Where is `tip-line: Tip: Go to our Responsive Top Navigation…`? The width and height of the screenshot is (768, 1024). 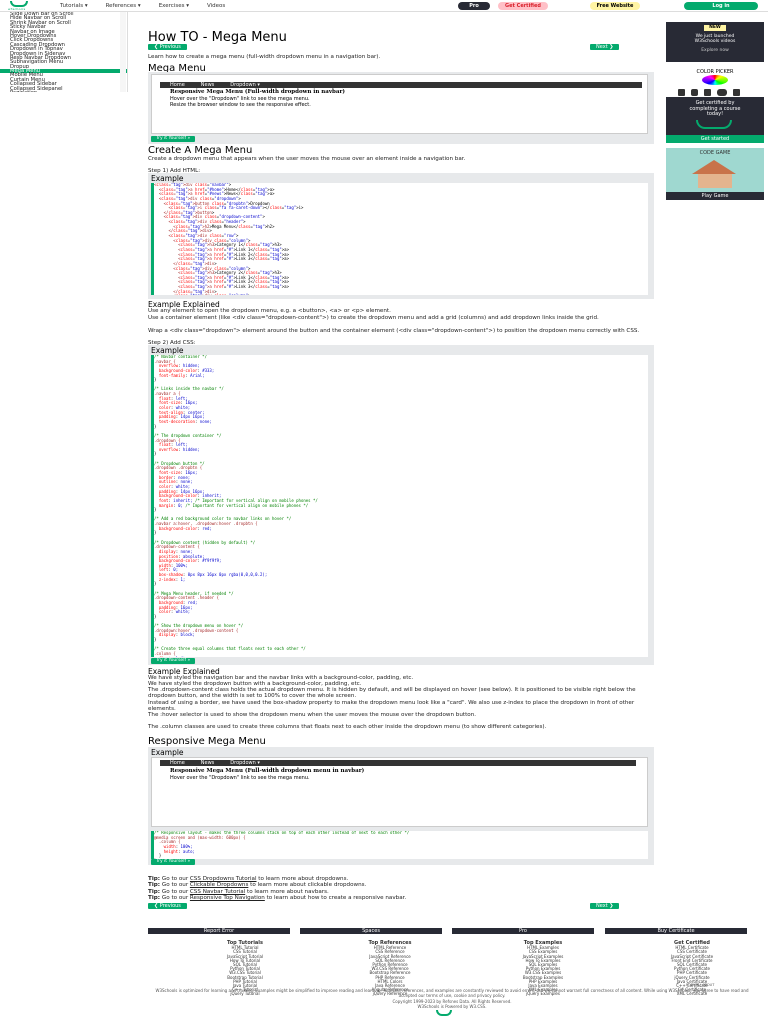
tip-line: Tip: Go to our Responsive Top Navigation… is located at coordinates (277, 898).